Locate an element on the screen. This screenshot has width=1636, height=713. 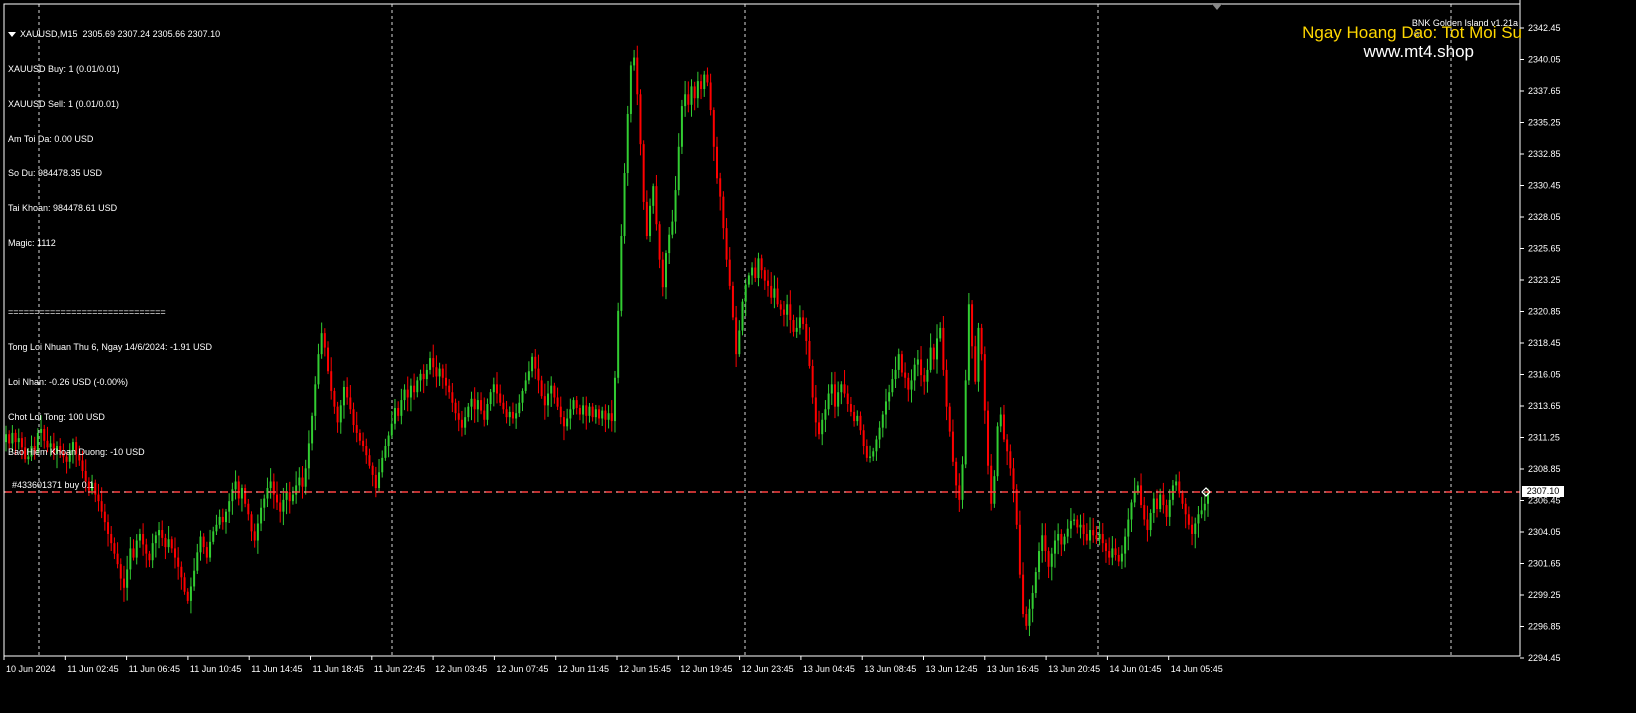
price-tick-label: 2308.85 is located at coordinates (1544, 469).